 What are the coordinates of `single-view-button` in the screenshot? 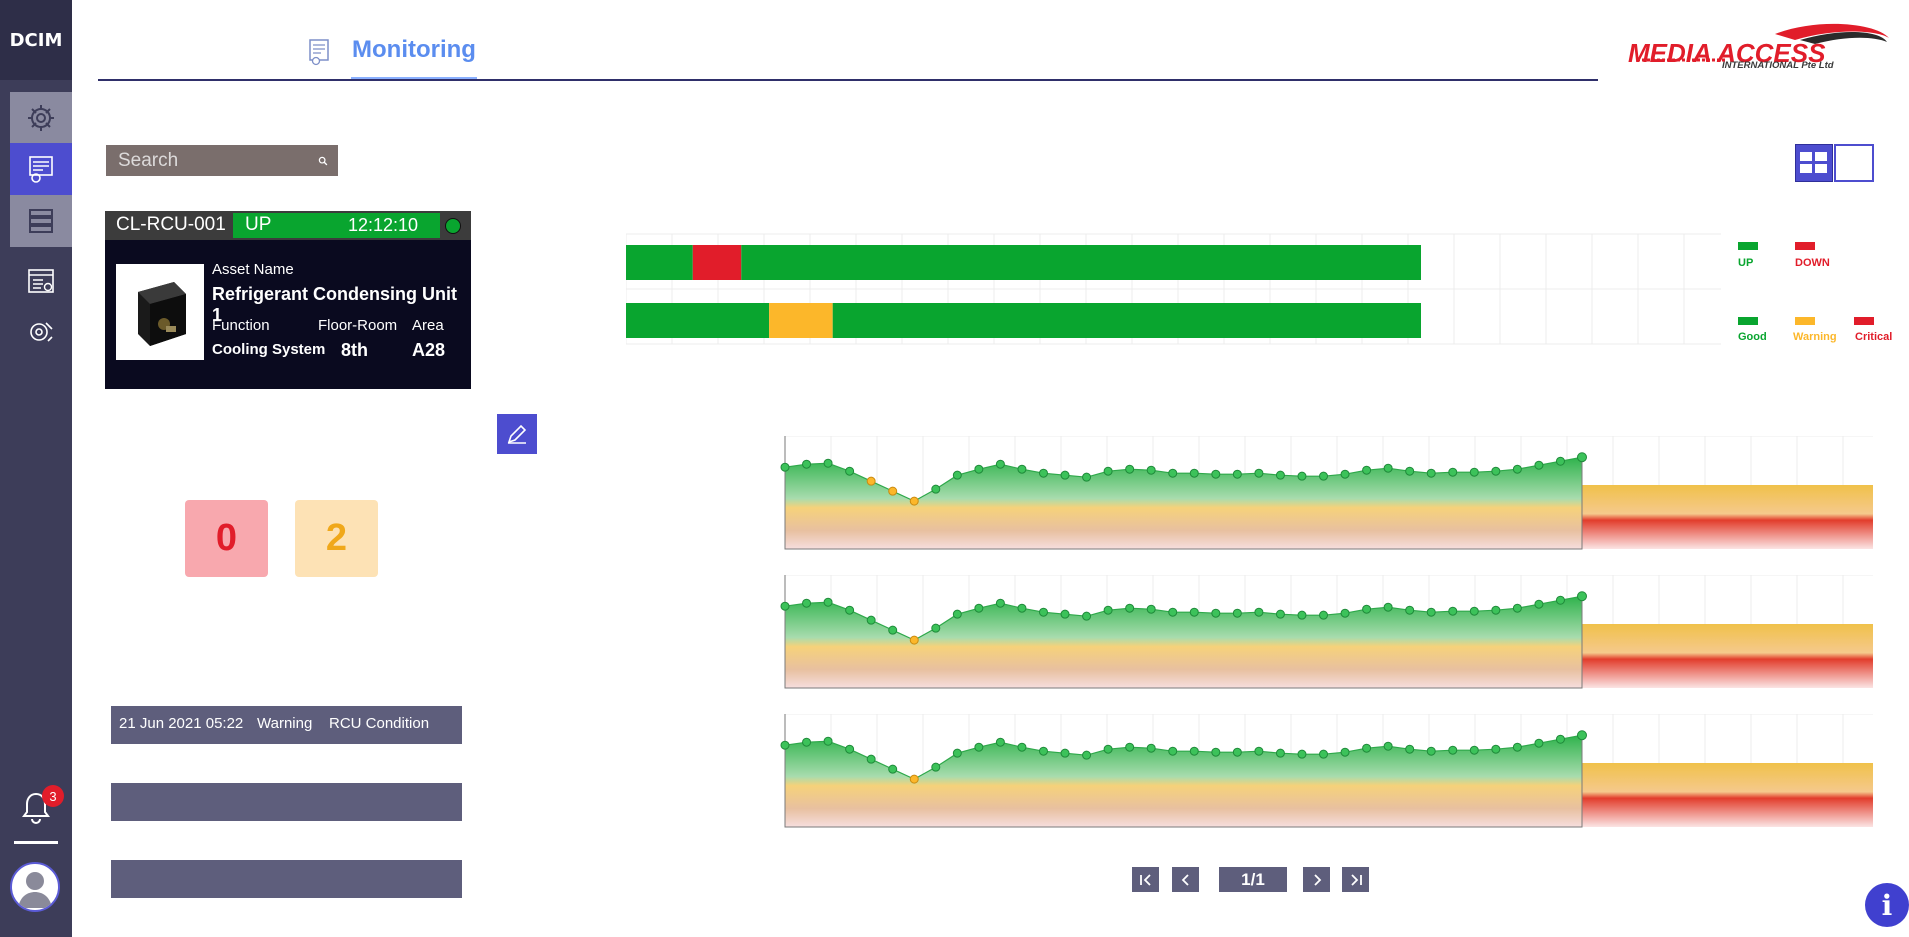 It's located at (1854, 163).